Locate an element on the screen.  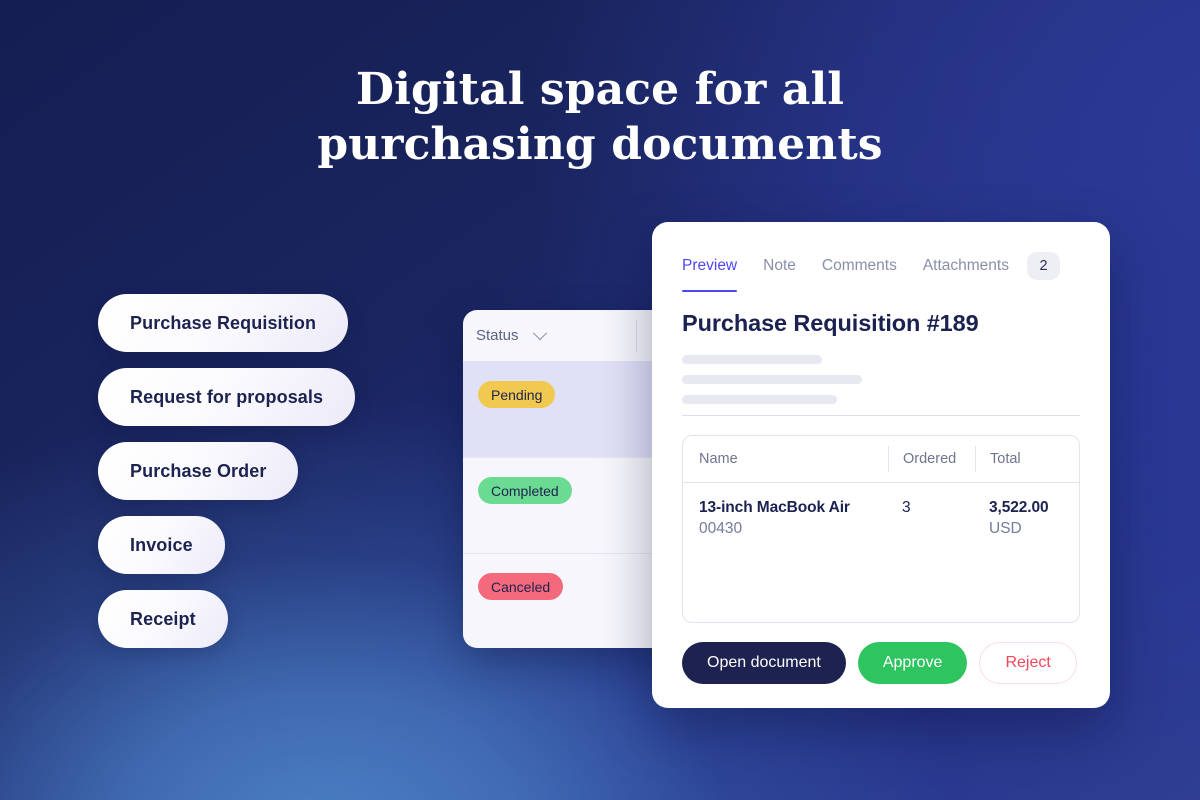
tab-comments: Comments is located at coordinates (859, 274).